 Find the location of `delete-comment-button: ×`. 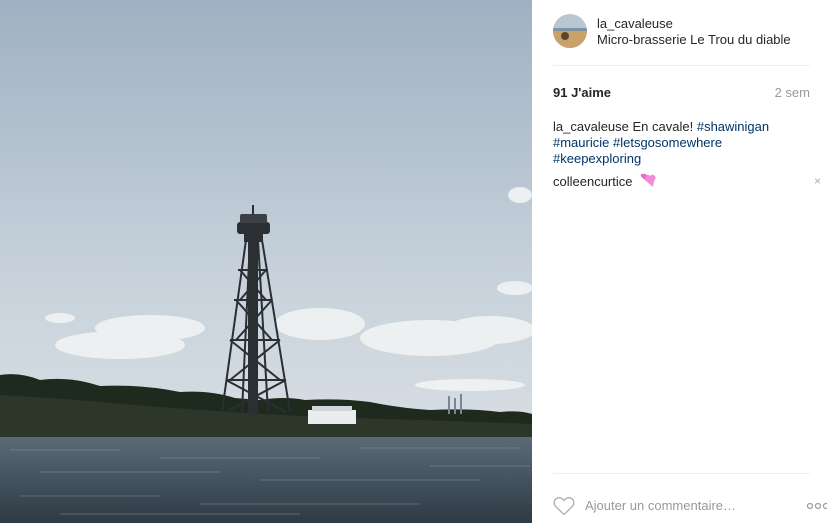

delete-comment-button: × is located at coordinates (817, 181).